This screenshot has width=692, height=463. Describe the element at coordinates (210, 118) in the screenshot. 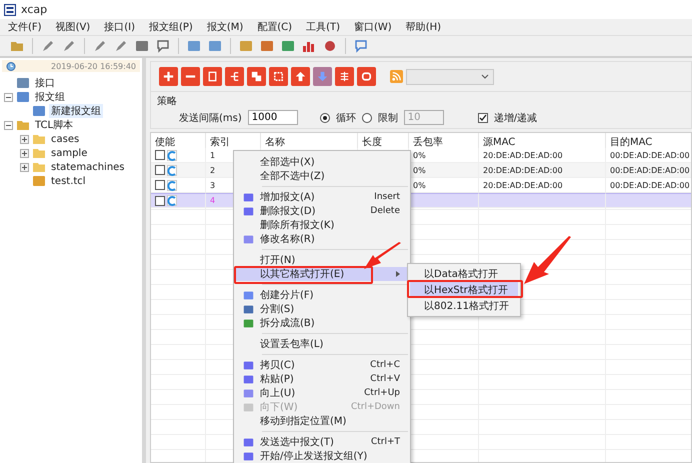

I see `field-label: 发送间隔(ms)` at that location.